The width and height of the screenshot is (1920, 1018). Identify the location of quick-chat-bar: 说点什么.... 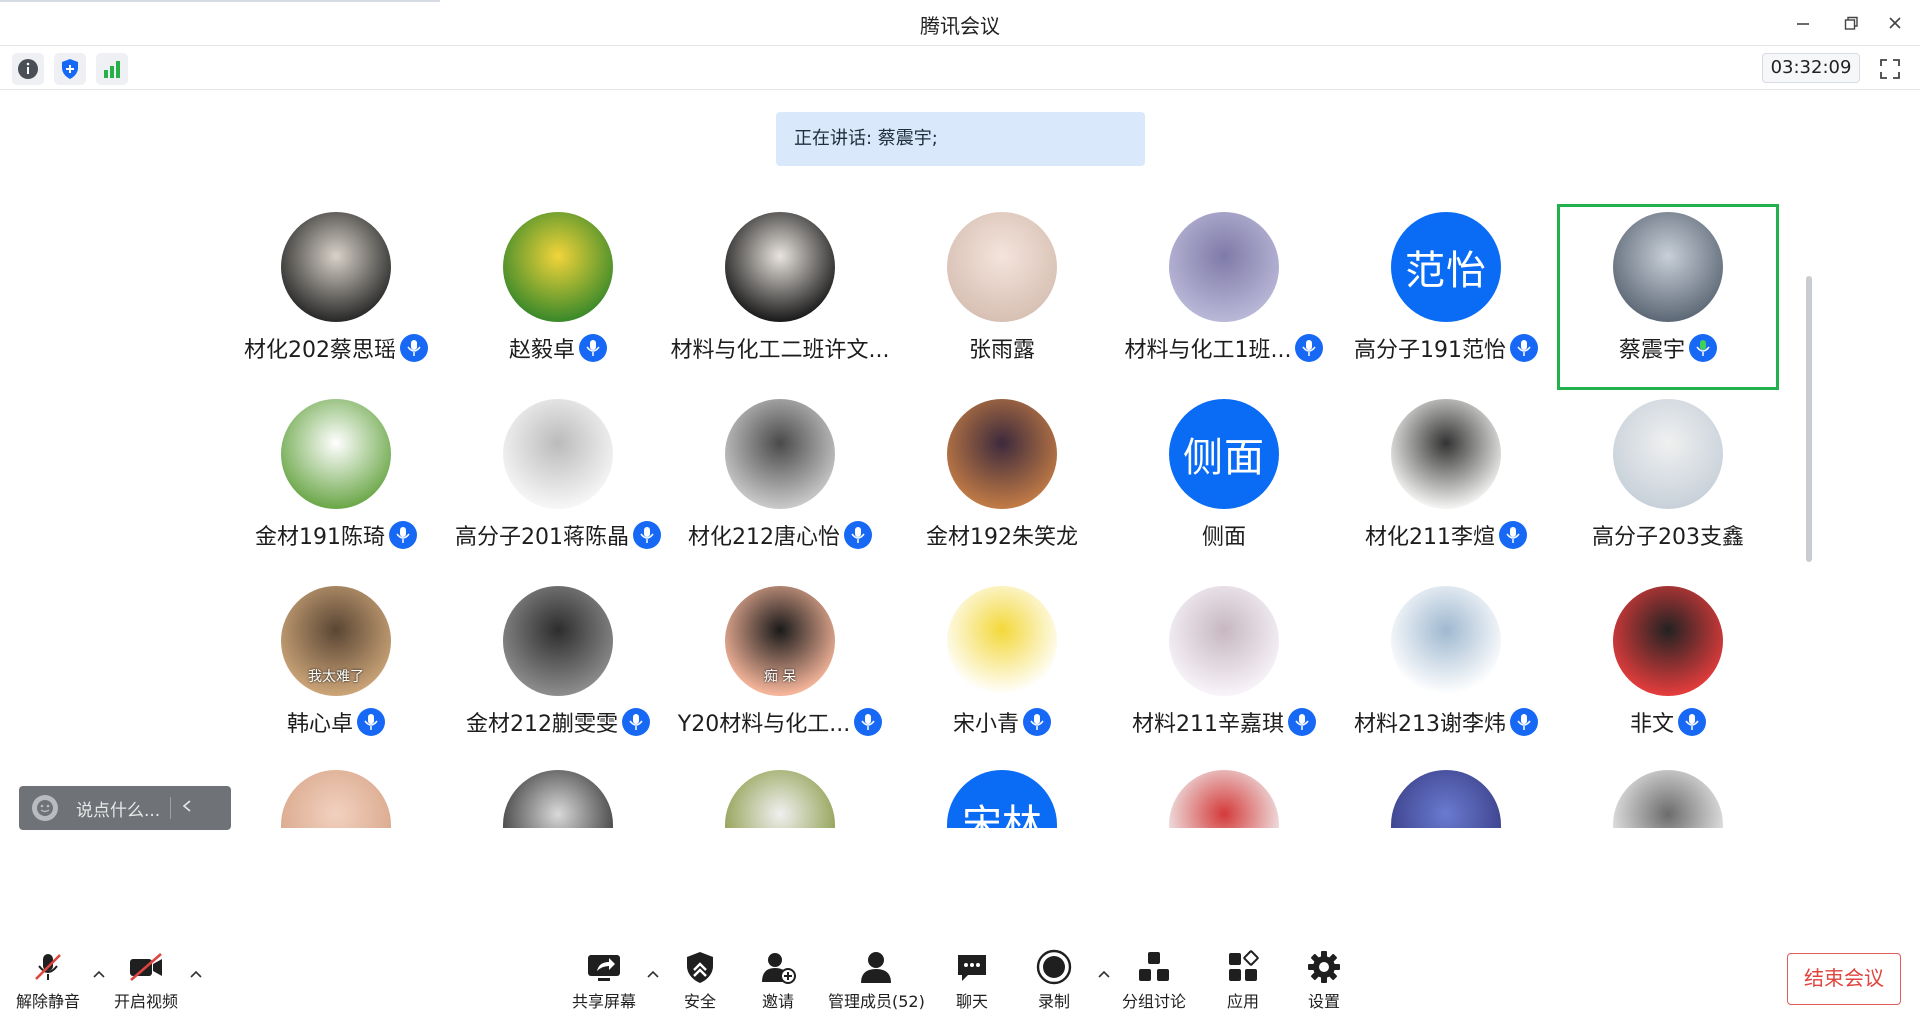
(125, 808).